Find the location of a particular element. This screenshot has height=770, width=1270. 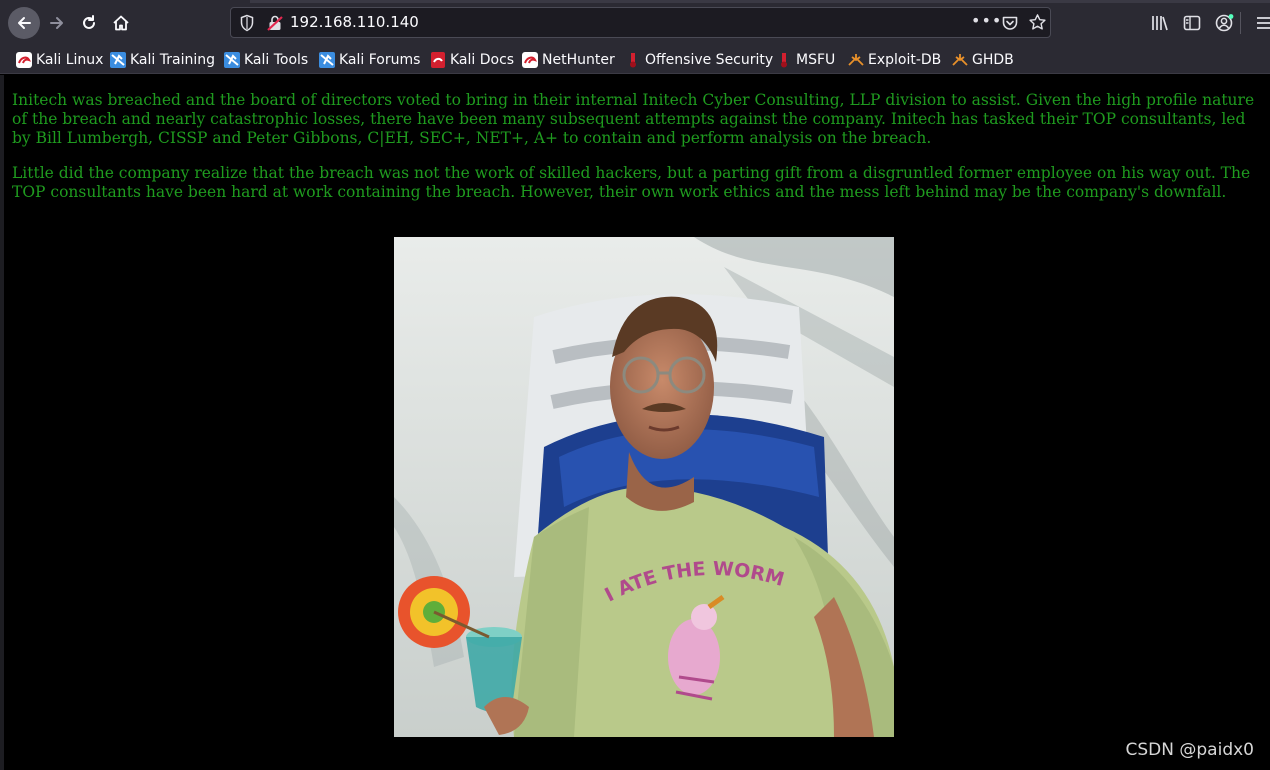

bookmark-label: NetHunter is located at coordinates (578, 60).